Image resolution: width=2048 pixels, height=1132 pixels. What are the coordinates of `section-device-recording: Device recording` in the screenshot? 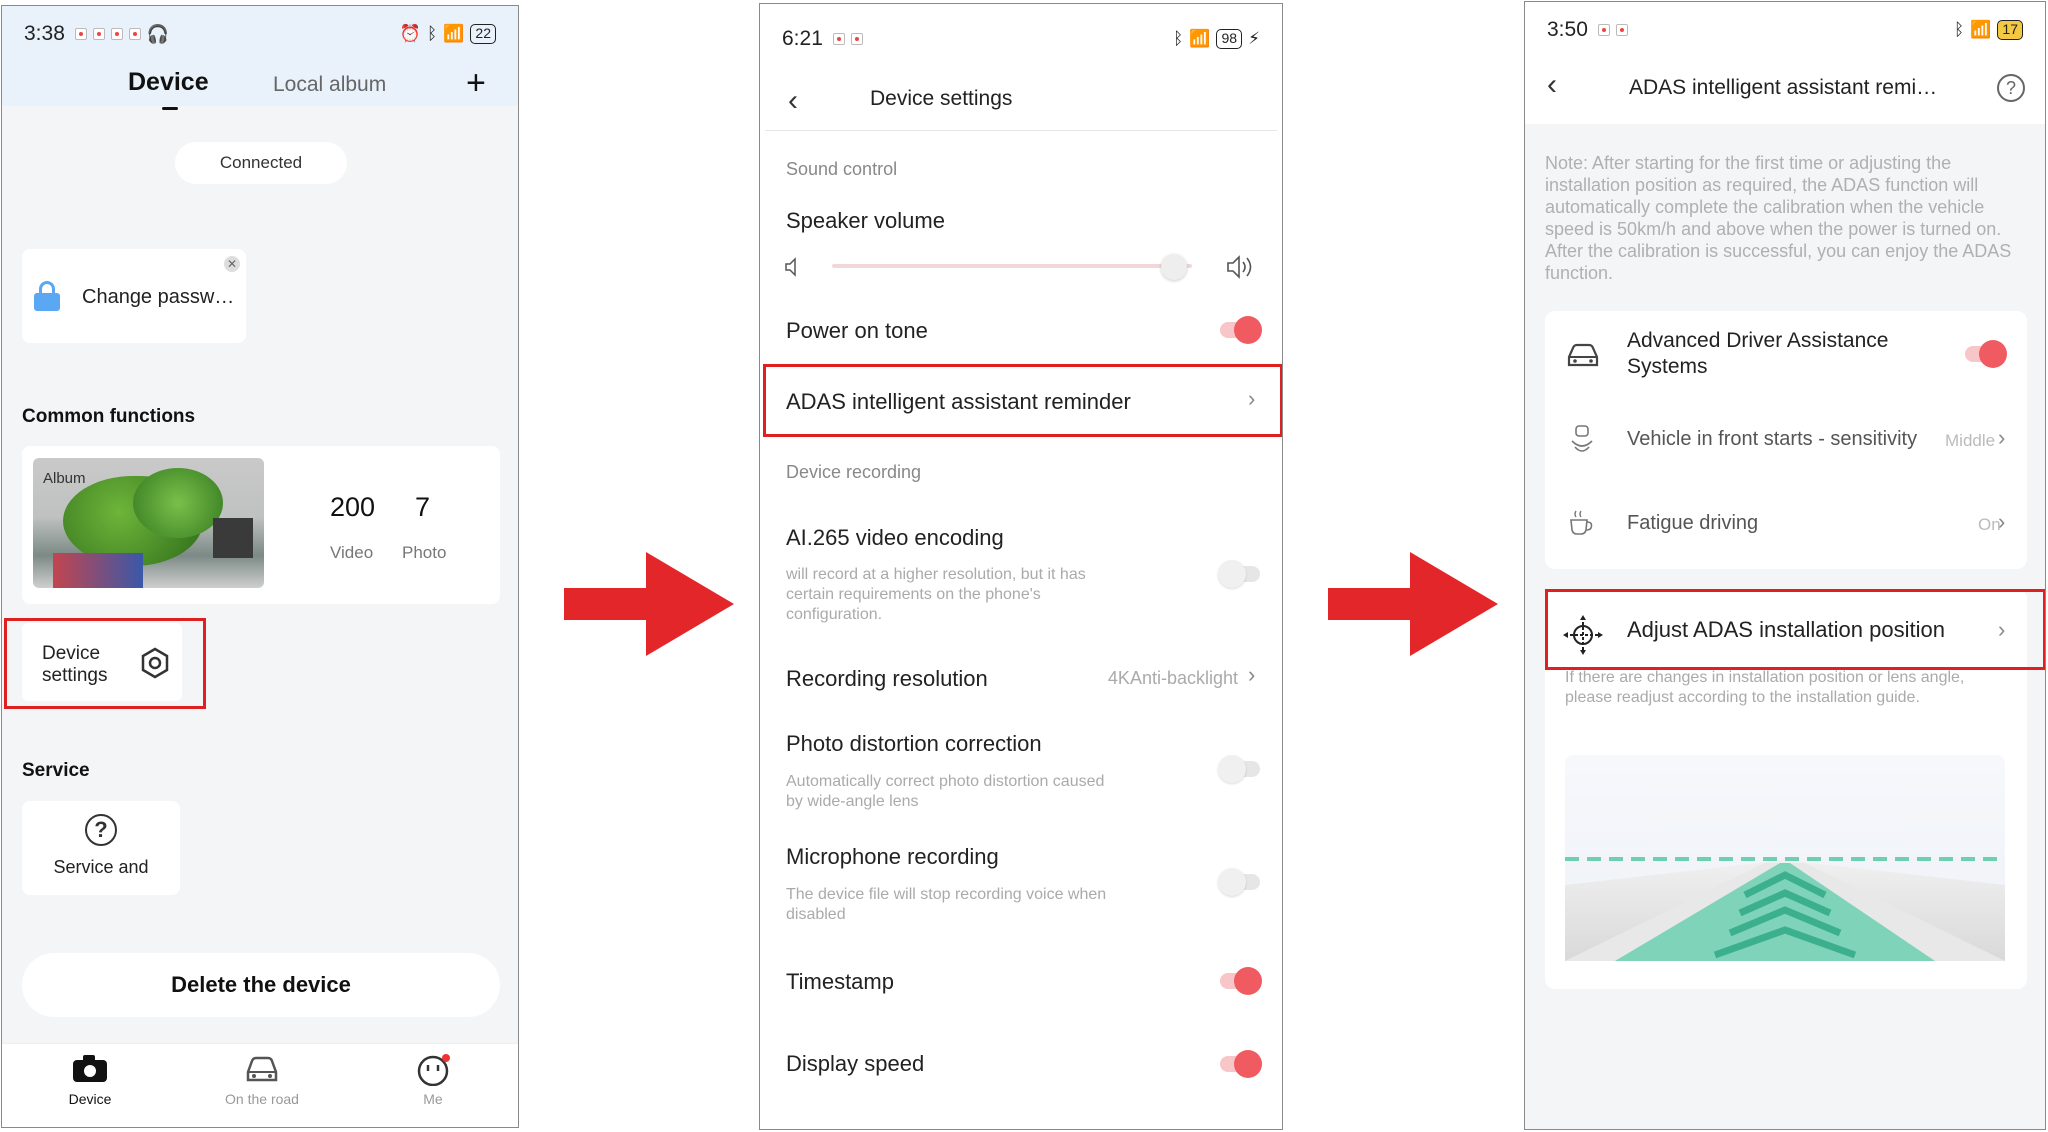 It's located at (854, 472).